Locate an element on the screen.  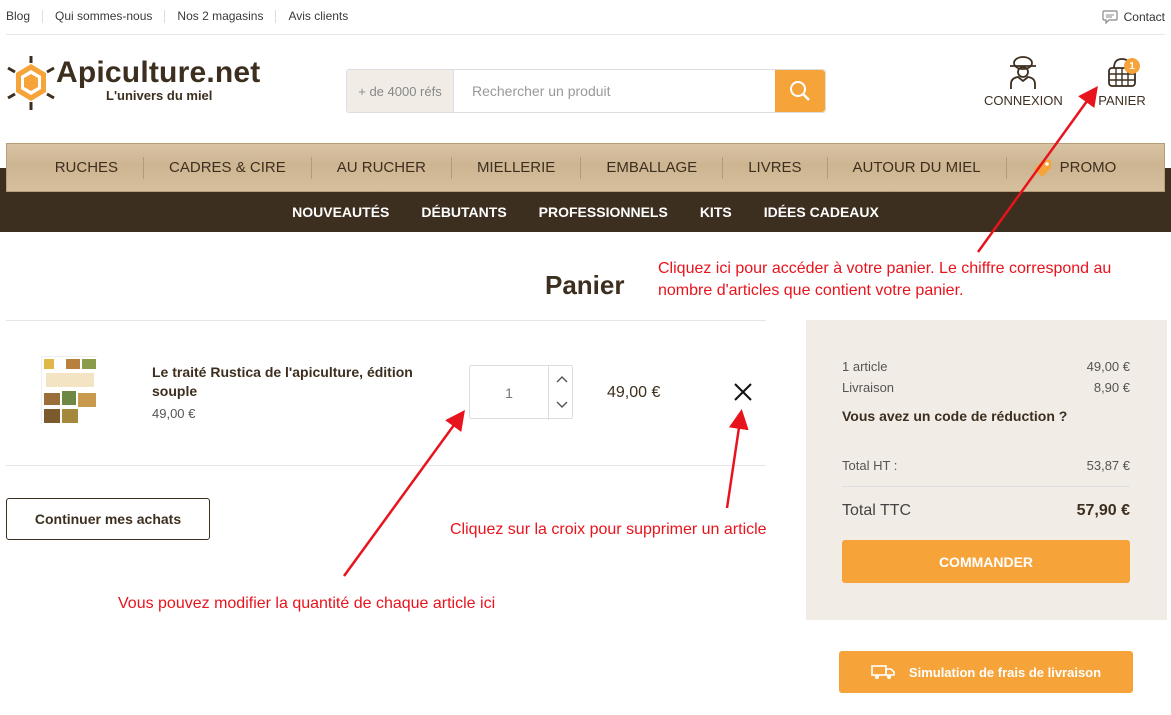
nav-item-cadres: CADRES & CIRE is located at coordinates (227, 167).